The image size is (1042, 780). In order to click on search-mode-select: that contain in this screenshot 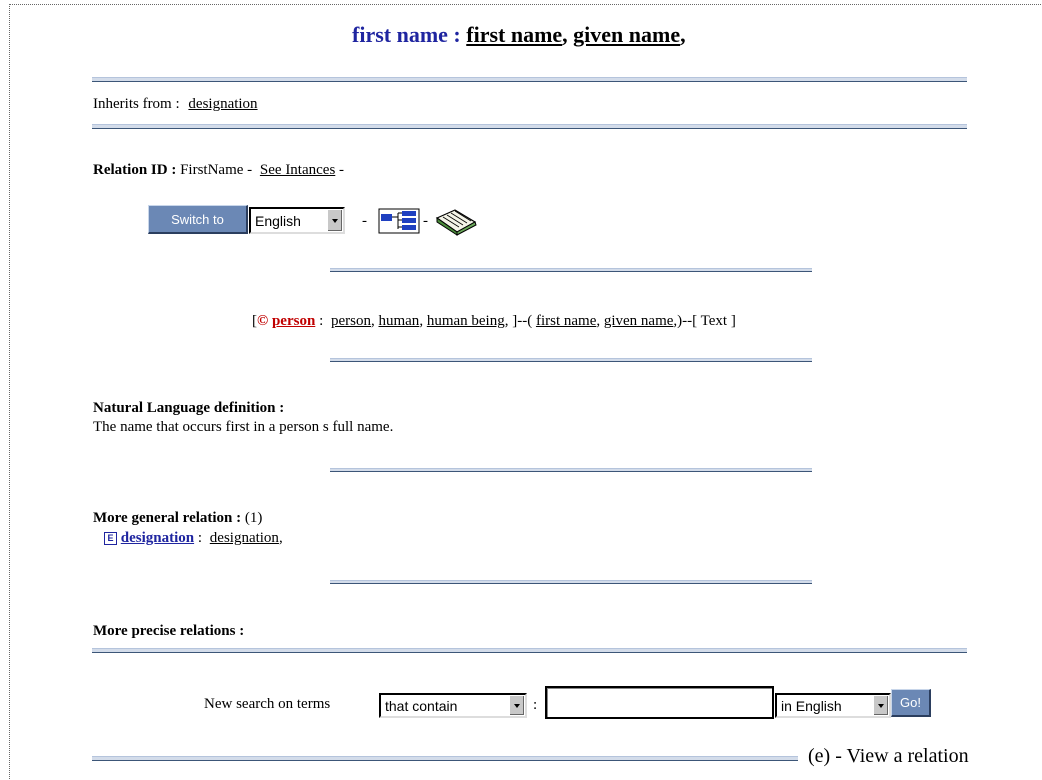, I will do `click(453, 705)`.